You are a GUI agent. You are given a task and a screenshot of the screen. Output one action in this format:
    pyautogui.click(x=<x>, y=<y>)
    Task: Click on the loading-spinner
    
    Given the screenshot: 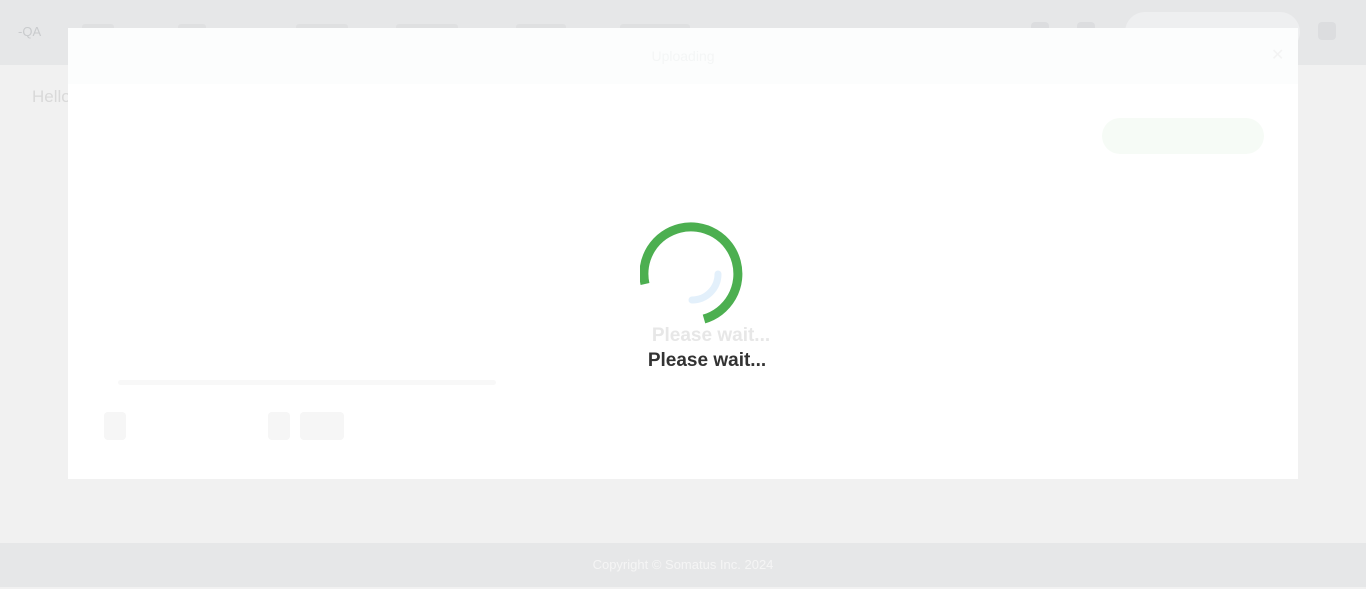 What is the action you would take?
    pyautogui.click(x=691, y=274)
    